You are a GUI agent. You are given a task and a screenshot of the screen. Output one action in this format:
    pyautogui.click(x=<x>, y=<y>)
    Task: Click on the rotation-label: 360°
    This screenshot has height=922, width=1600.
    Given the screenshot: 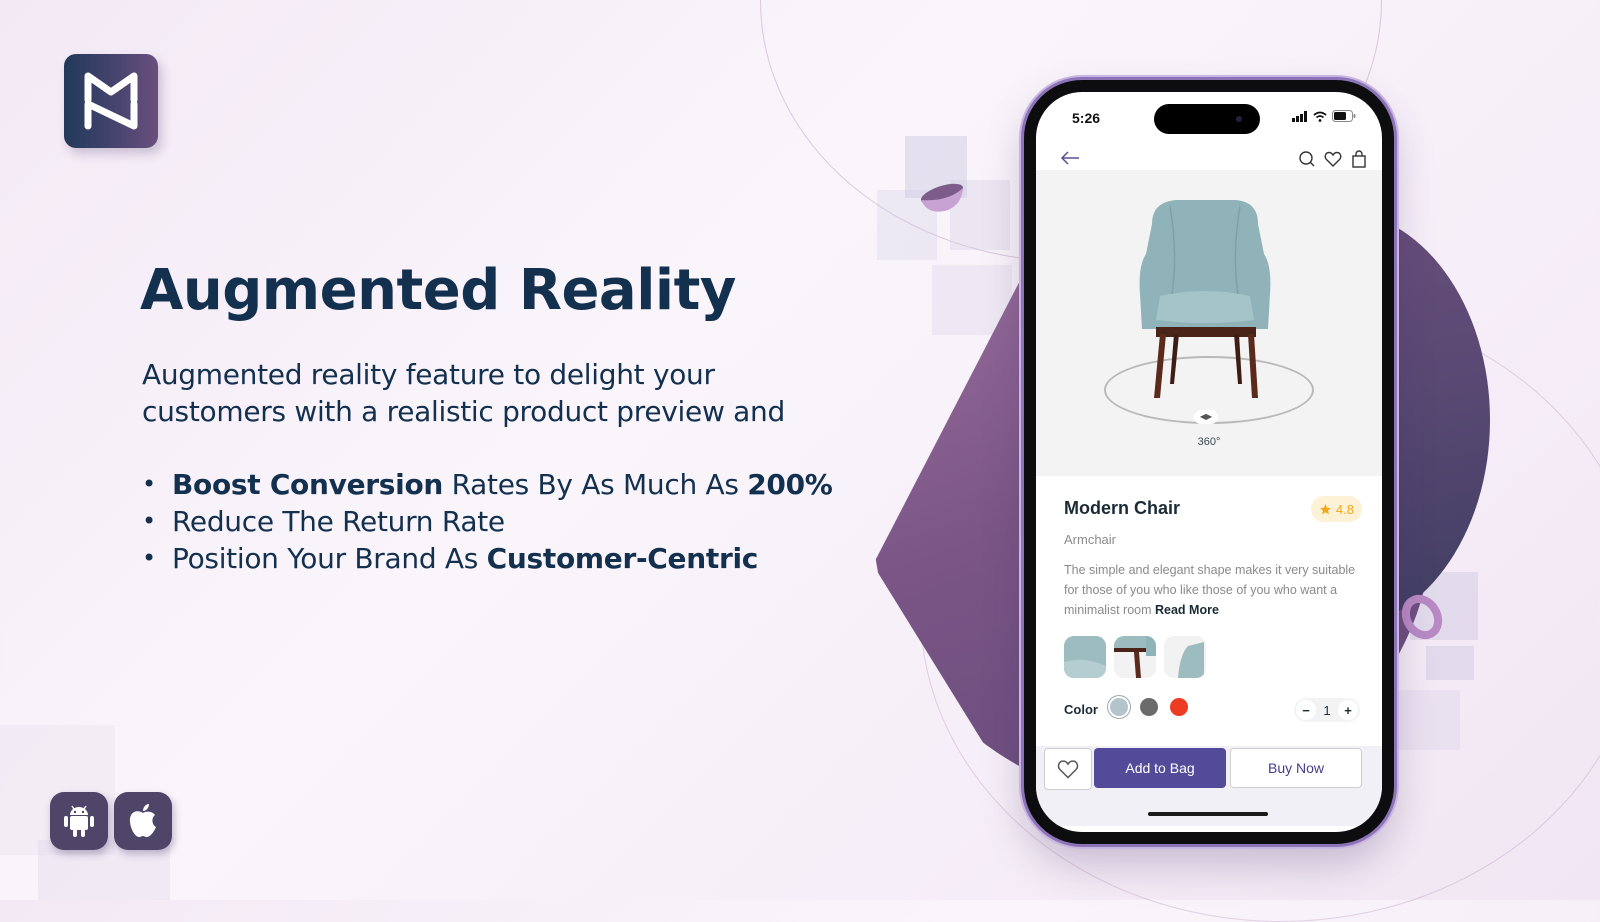 What is the action you would take?
    pyautogui.click(x=1209, y=442)
    